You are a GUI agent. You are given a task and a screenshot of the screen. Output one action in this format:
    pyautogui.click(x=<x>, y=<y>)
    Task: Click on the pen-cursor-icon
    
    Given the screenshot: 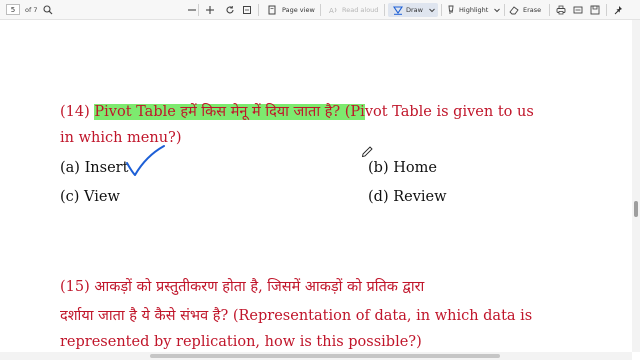 What is the action you would take?
    pyautogui.click(x=367, y=152)
    